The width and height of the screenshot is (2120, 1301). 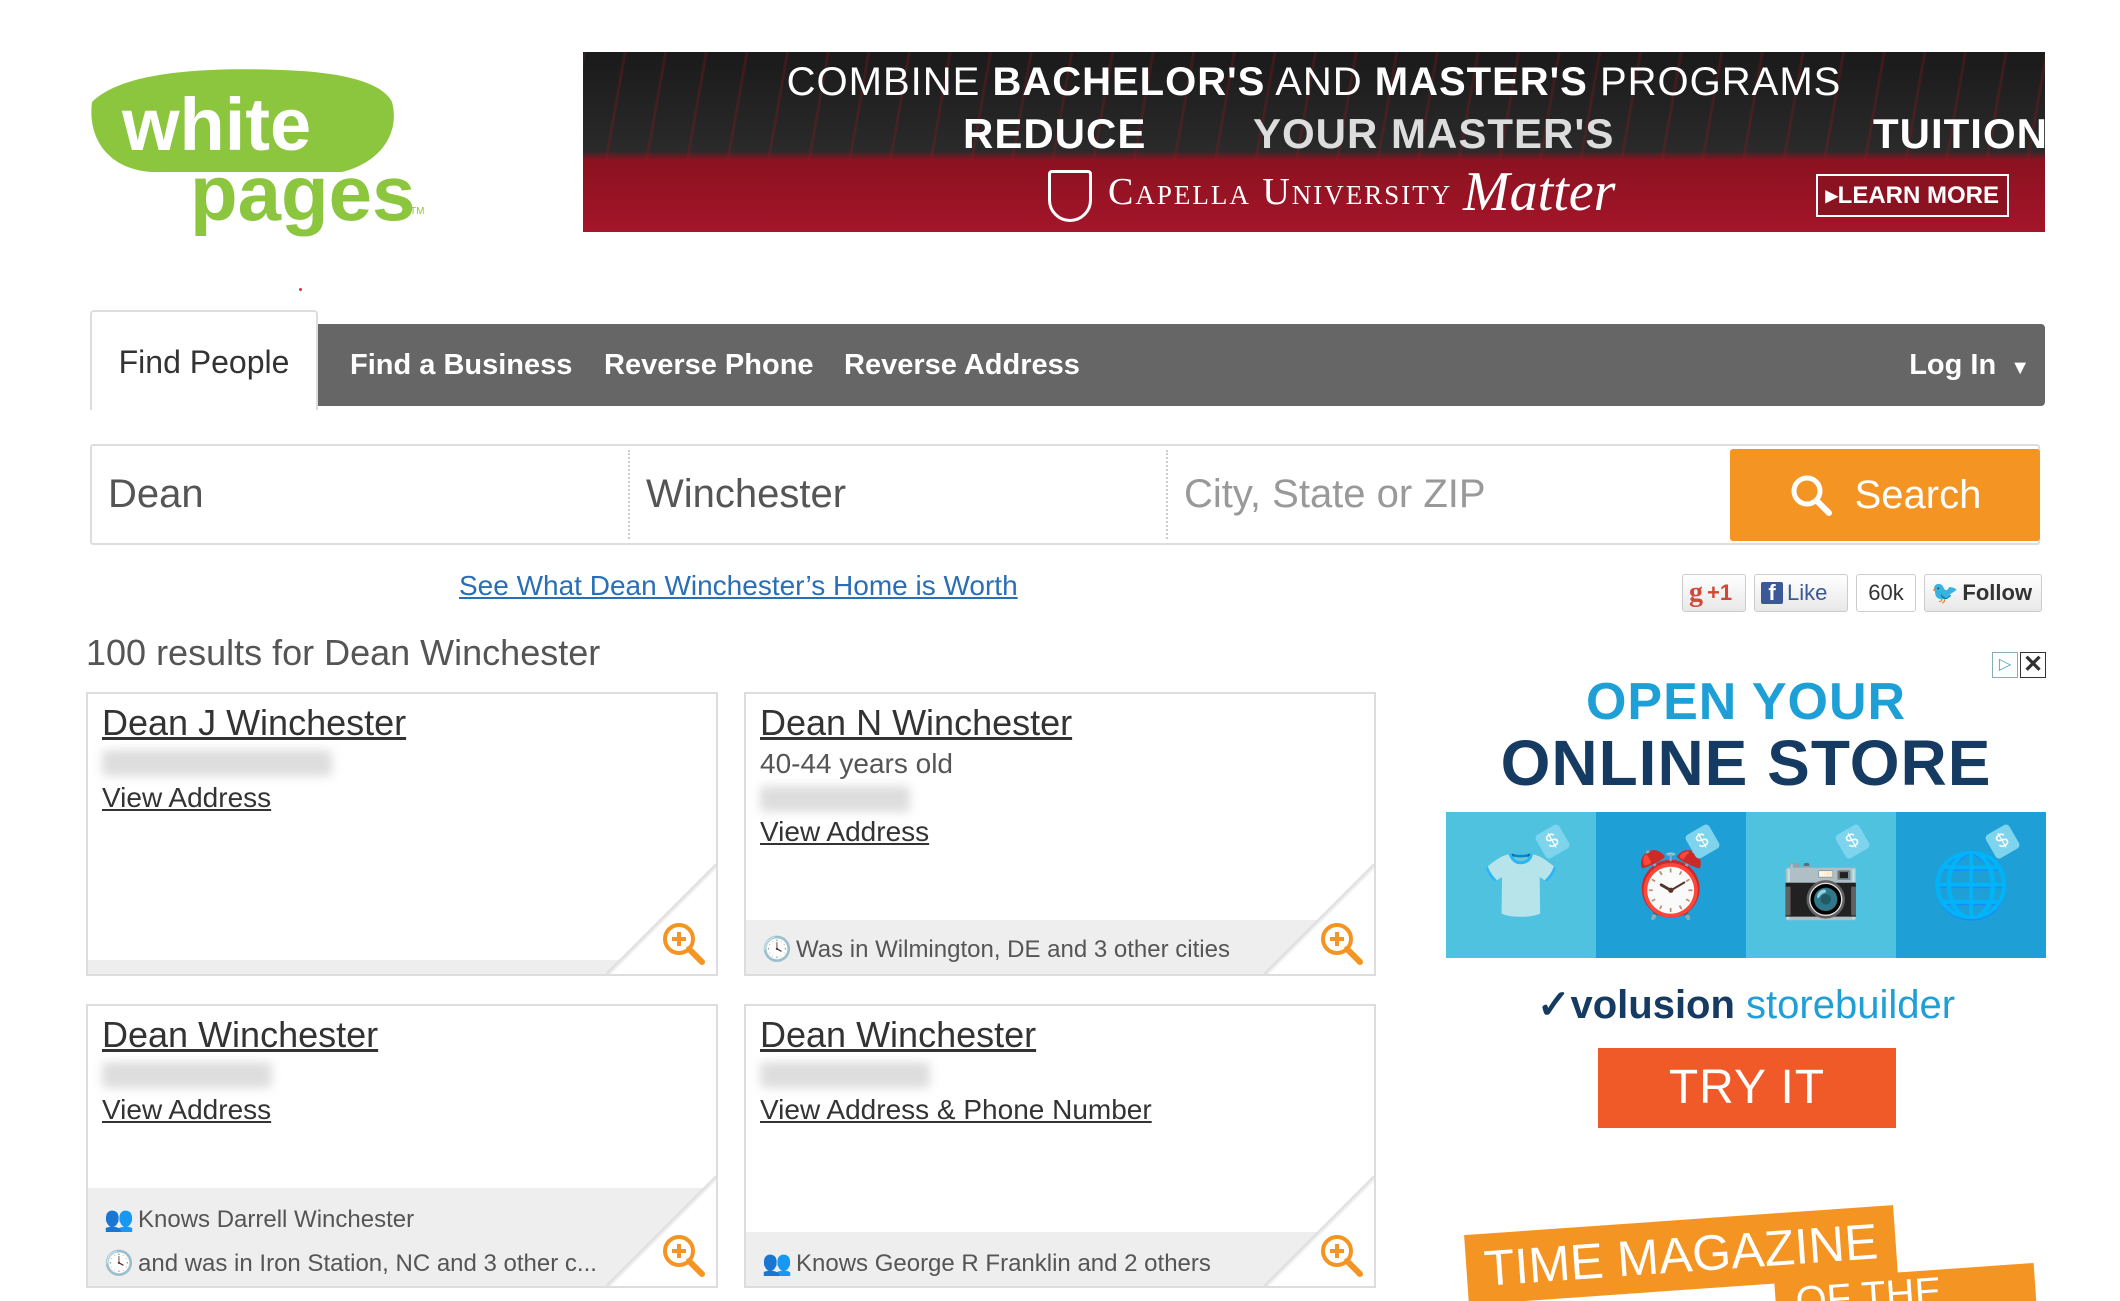 What do you see at coordinates (916, 723) in the screenshot?
I see `result-name-link: Dean N Winchester` at bounding box center [916, 723].